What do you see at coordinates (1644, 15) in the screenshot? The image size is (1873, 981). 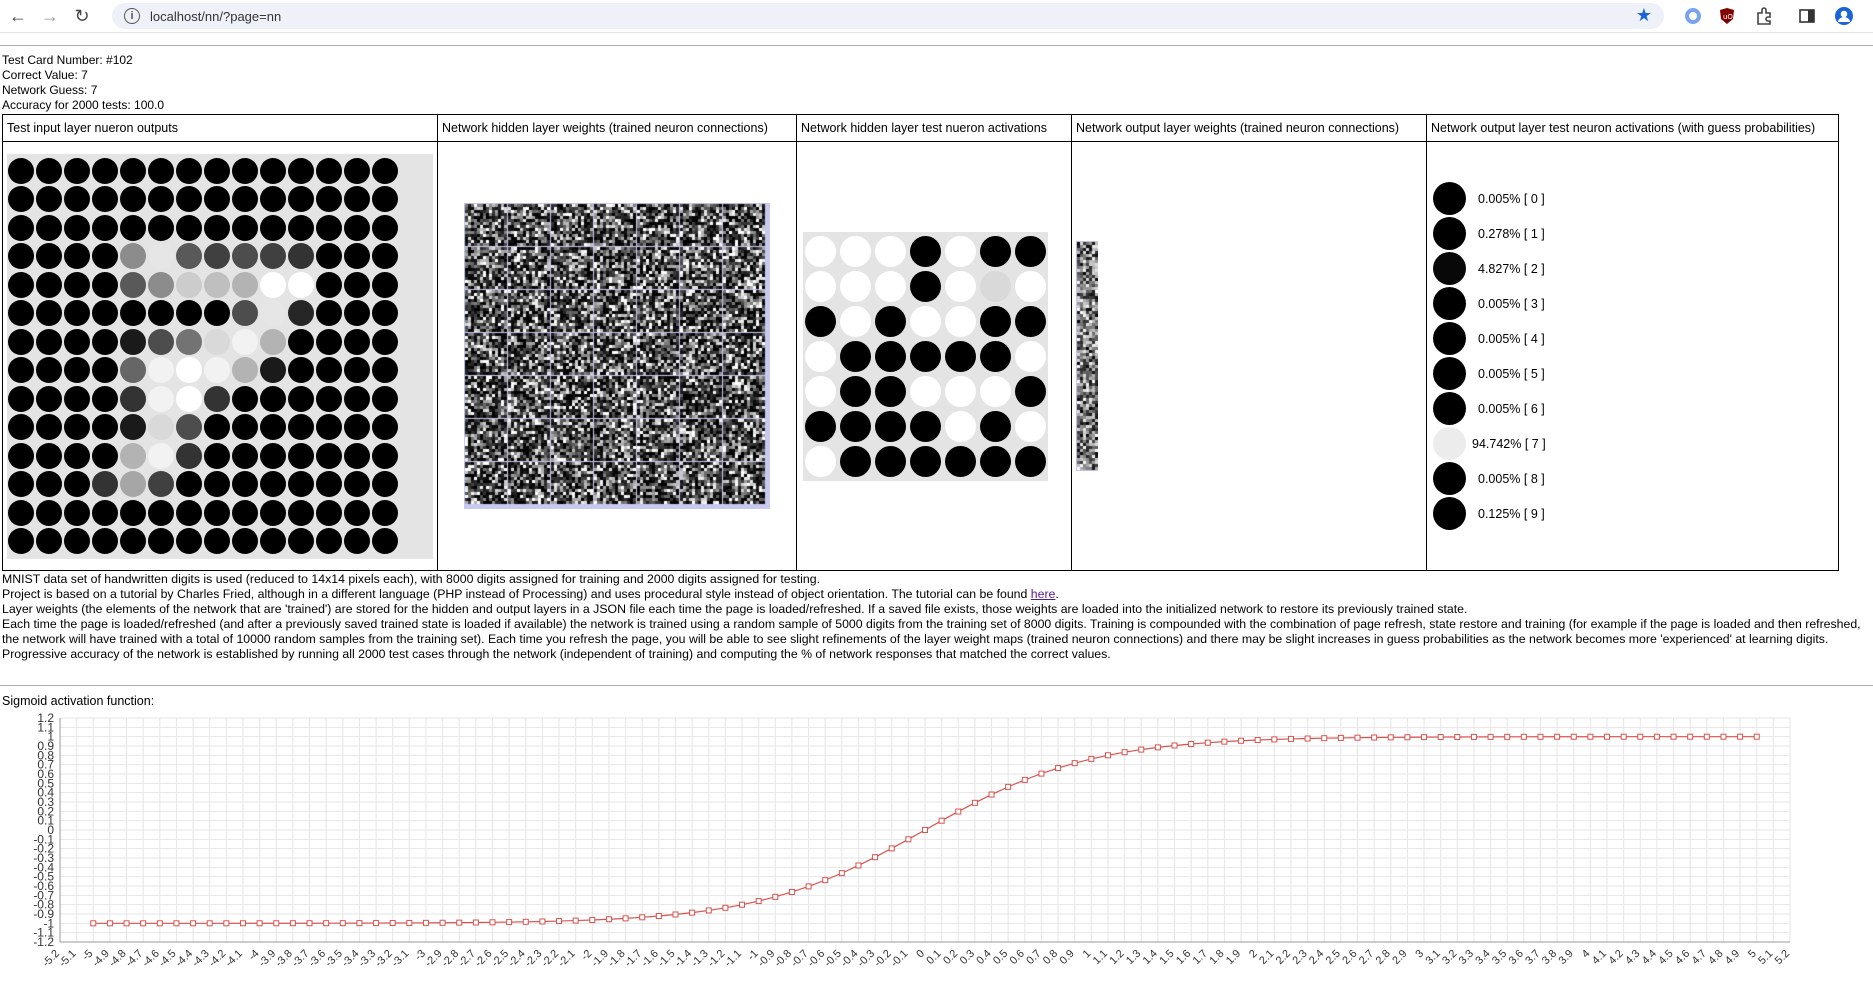 I see `bookmark-star-icon: ★` at bounding box center [1644, 15].